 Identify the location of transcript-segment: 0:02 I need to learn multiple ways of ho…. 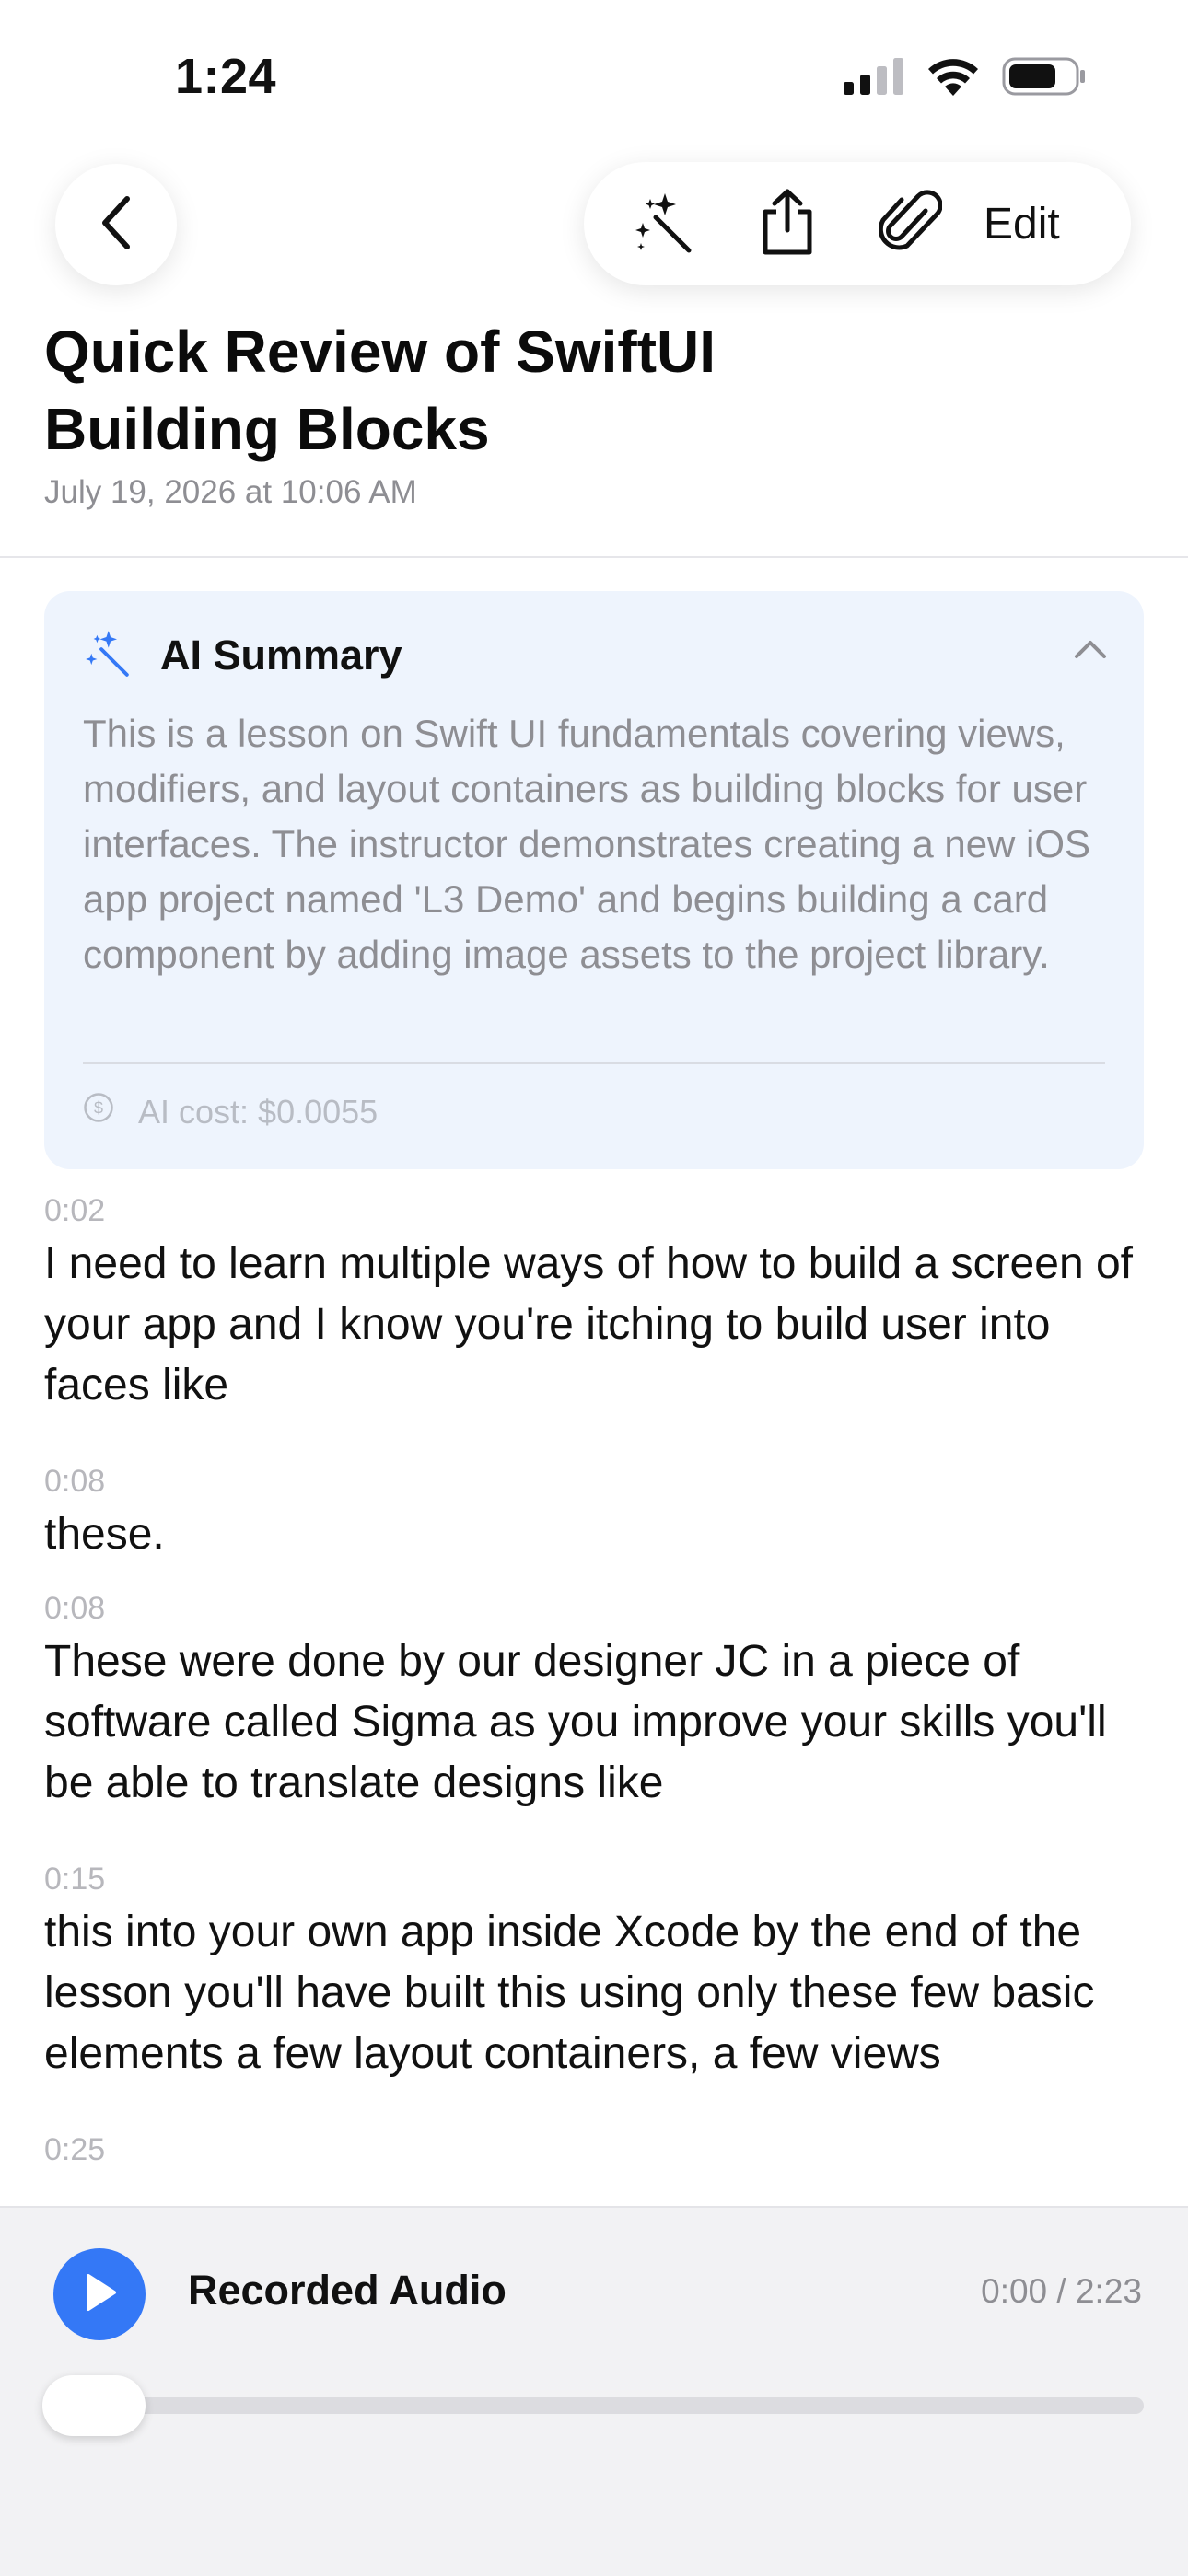
(596, 1302).